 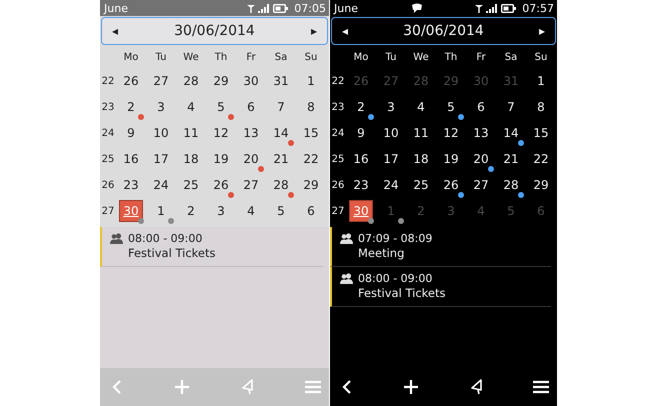 What do you see at coordinates (508, 8) in the screenshot?
I see `battery-icon` at bounding box center [508, 8].